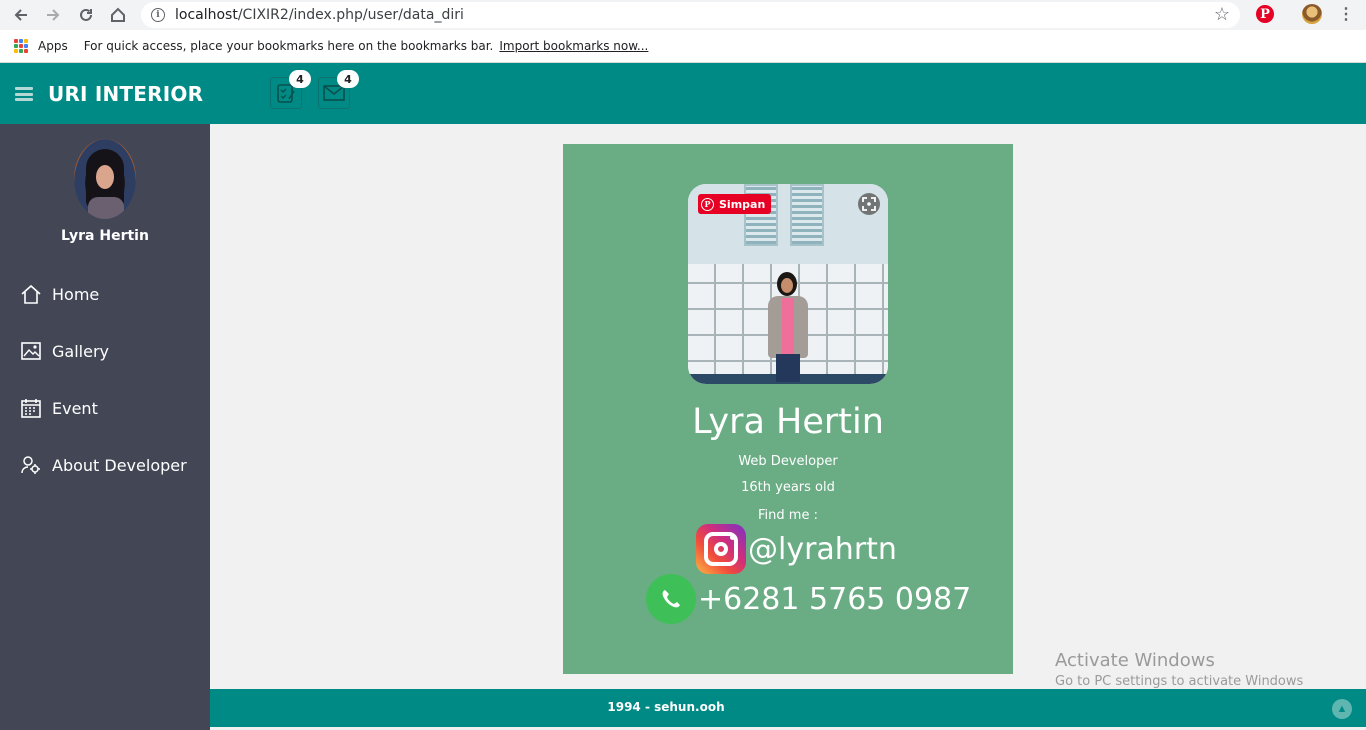 Image resolution: width=1366 pixels, height=730 pixels. I want to click on sidebar-item-label: About Developer, so click(119, 465).